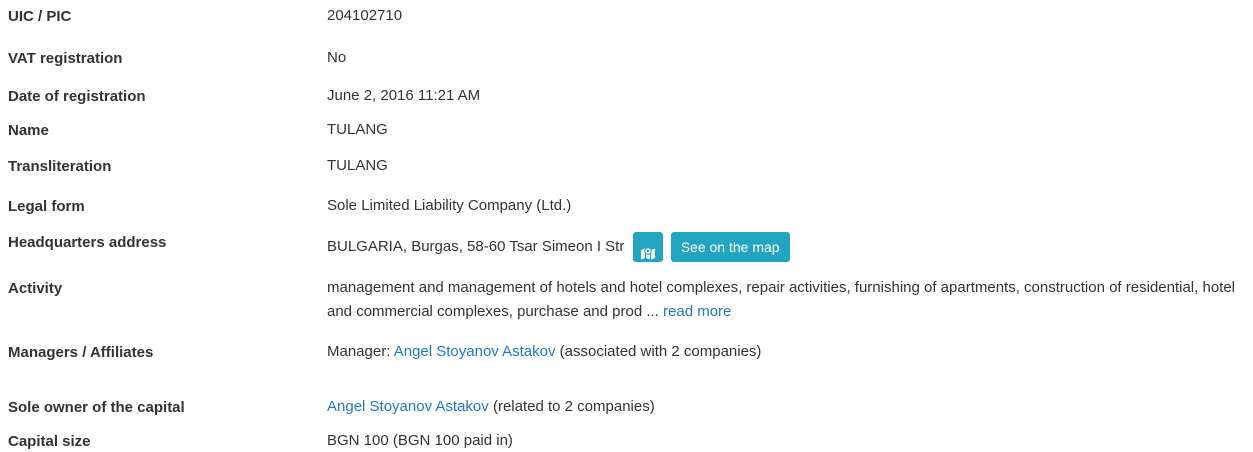  What do you see at coordinates (87, 242) in the screenshot?
I see `headquarters-label: Headquarters address` at bounding box center [87, 242].